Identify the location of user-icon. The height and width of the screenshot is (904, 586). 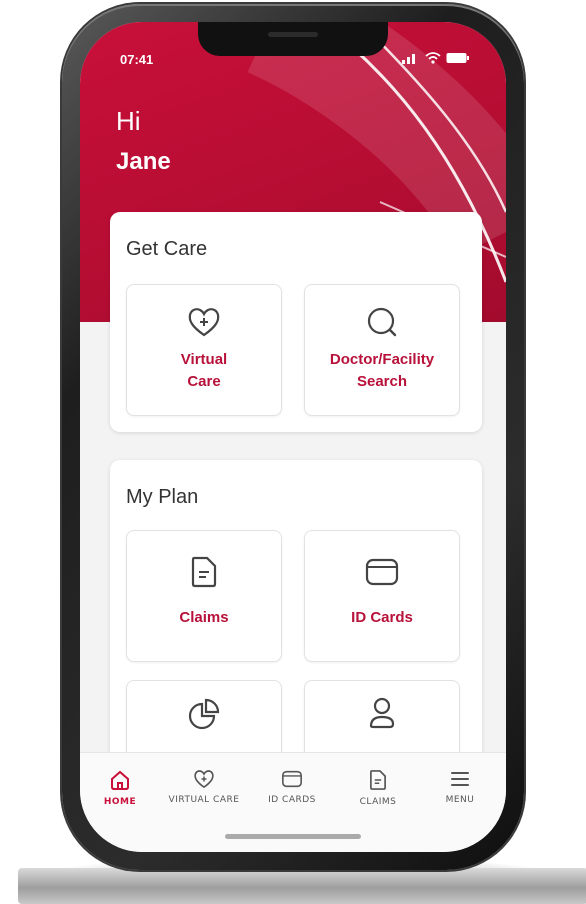
(382, 714).